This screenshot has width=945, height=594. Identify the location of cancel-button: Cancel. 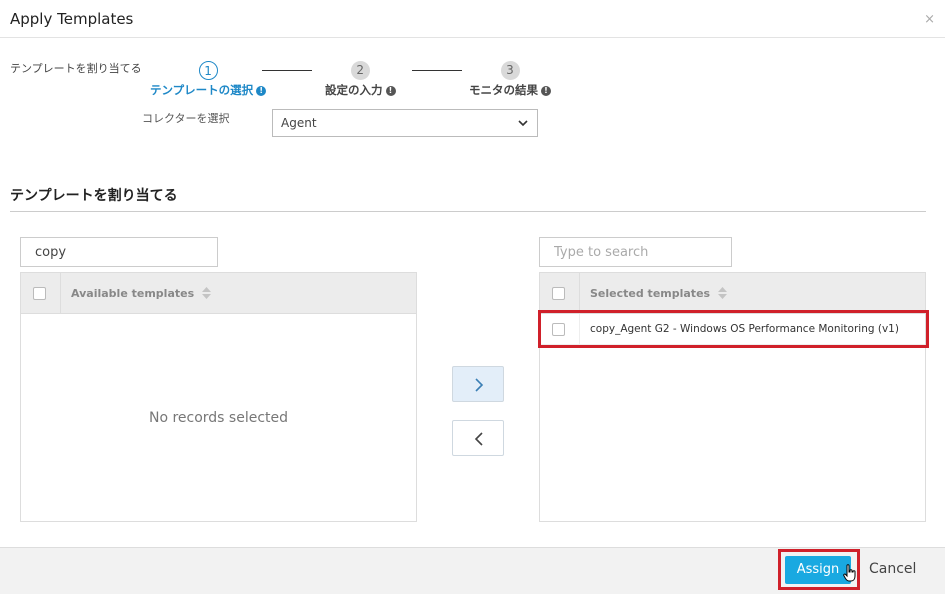
(892, 569).